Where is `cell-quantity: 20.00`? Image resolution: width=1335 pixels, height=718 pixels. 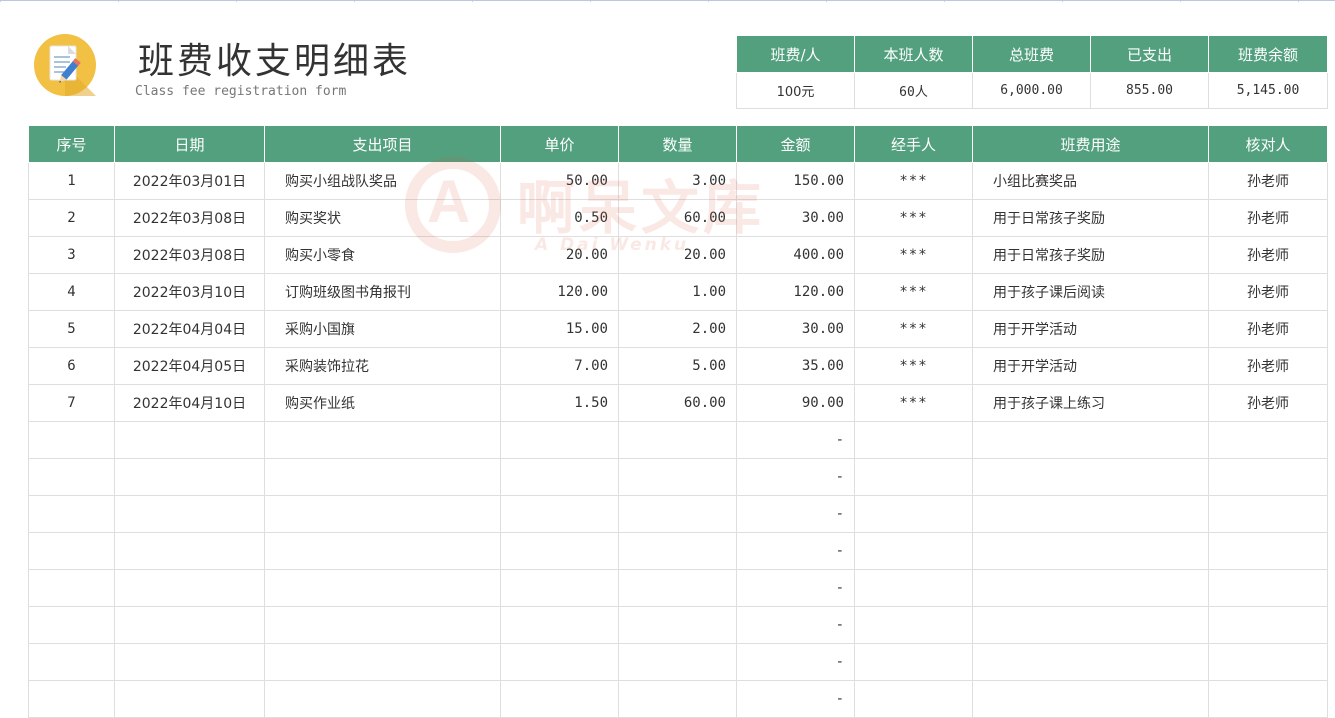
cell-quantity: 20.00 is located at coordinates (677, 255).